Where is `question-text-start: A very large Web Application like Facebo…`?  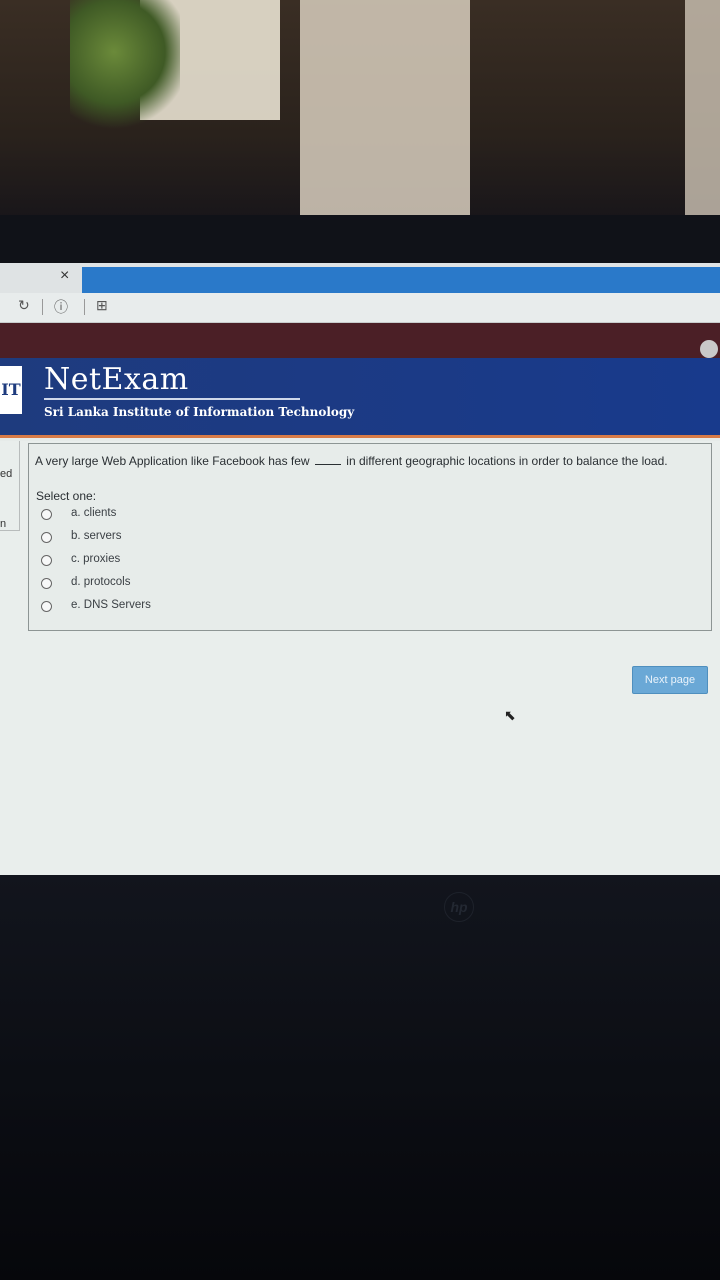 question-text-start: A very large Web Application like Facebo… is located at coordinates (172, 461).